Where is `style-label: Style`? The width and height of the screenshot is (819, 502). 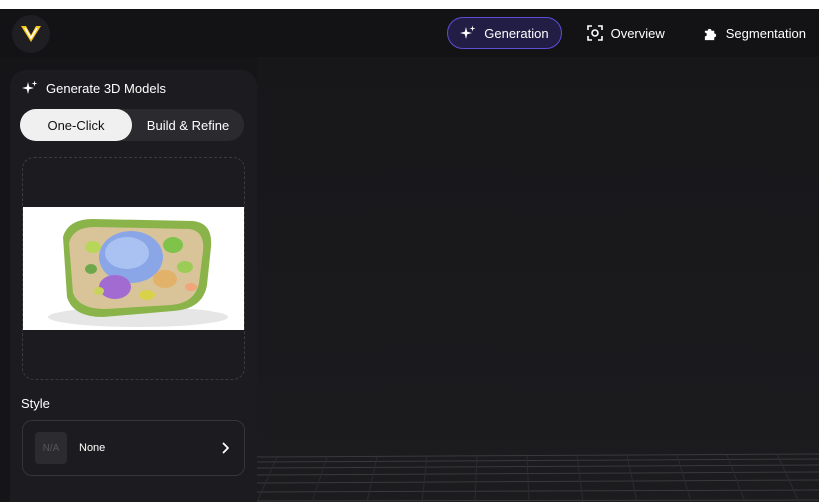 style-label: Style is located at coordinates (35, 403).